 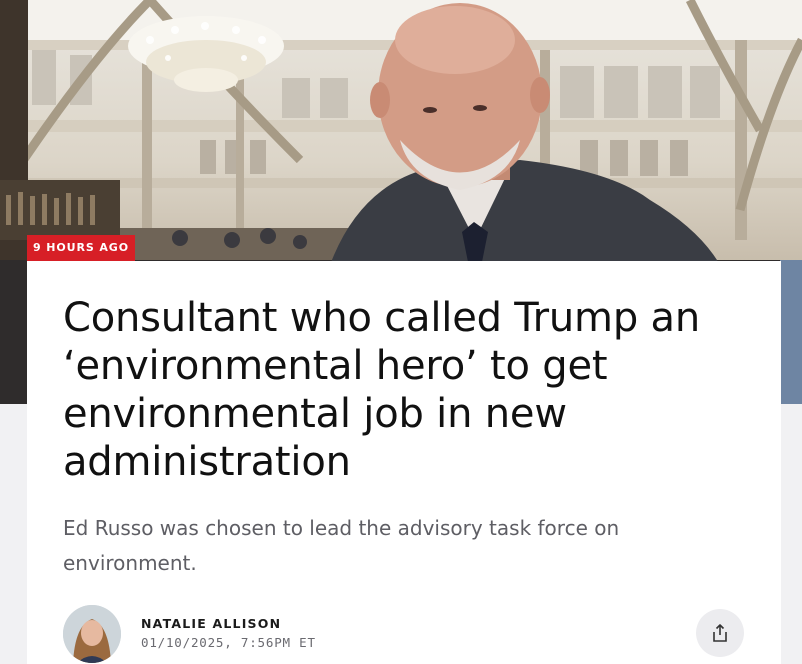 I want to click on share-icon, so click(x=720, y=633).